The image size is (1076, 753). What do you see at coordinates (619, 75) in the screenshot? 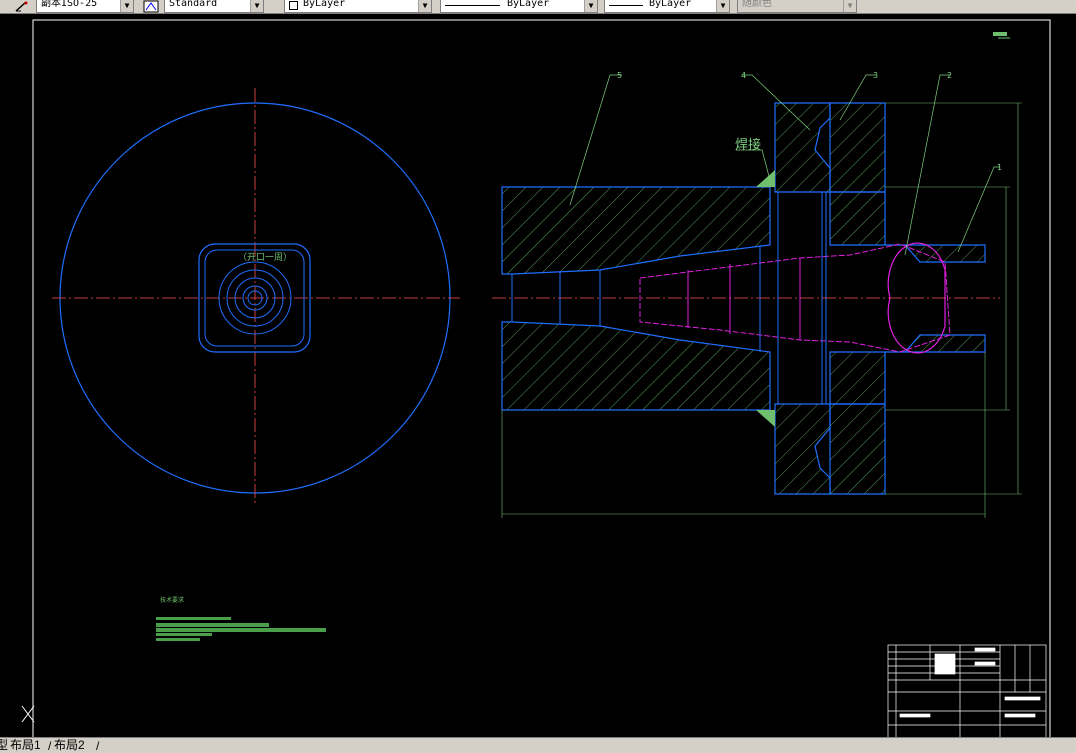
I see `part-number-5: 5` at bounding box center [619, 75].